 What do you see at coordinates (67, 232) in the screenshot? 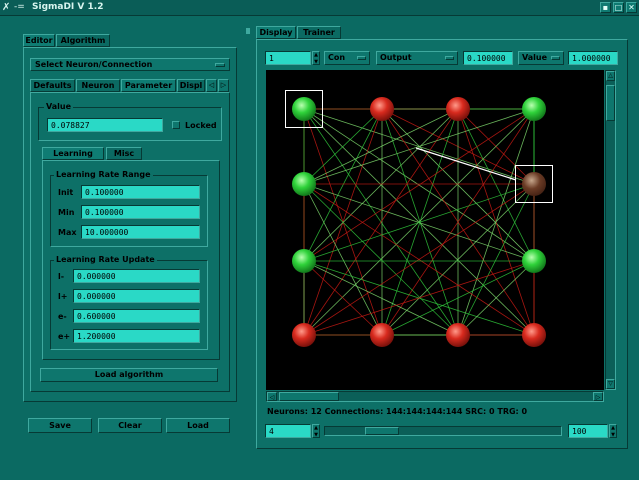
I see `lr-range-label-max: Max` at bounding box center [67, 232].